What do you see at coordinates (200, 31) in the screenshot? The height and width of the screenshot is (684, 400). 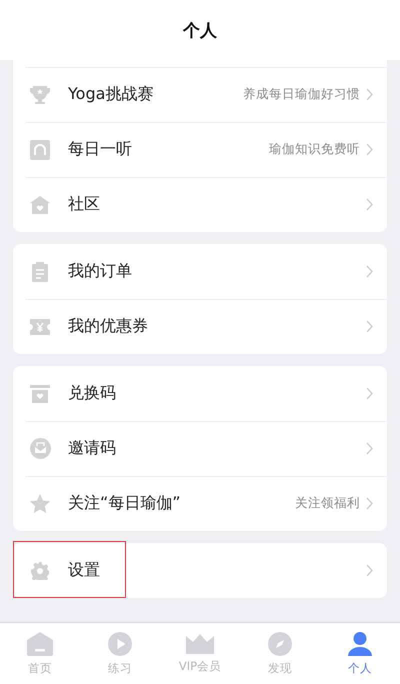 I see `page-title: 个人` at bounding box center [200, 31].